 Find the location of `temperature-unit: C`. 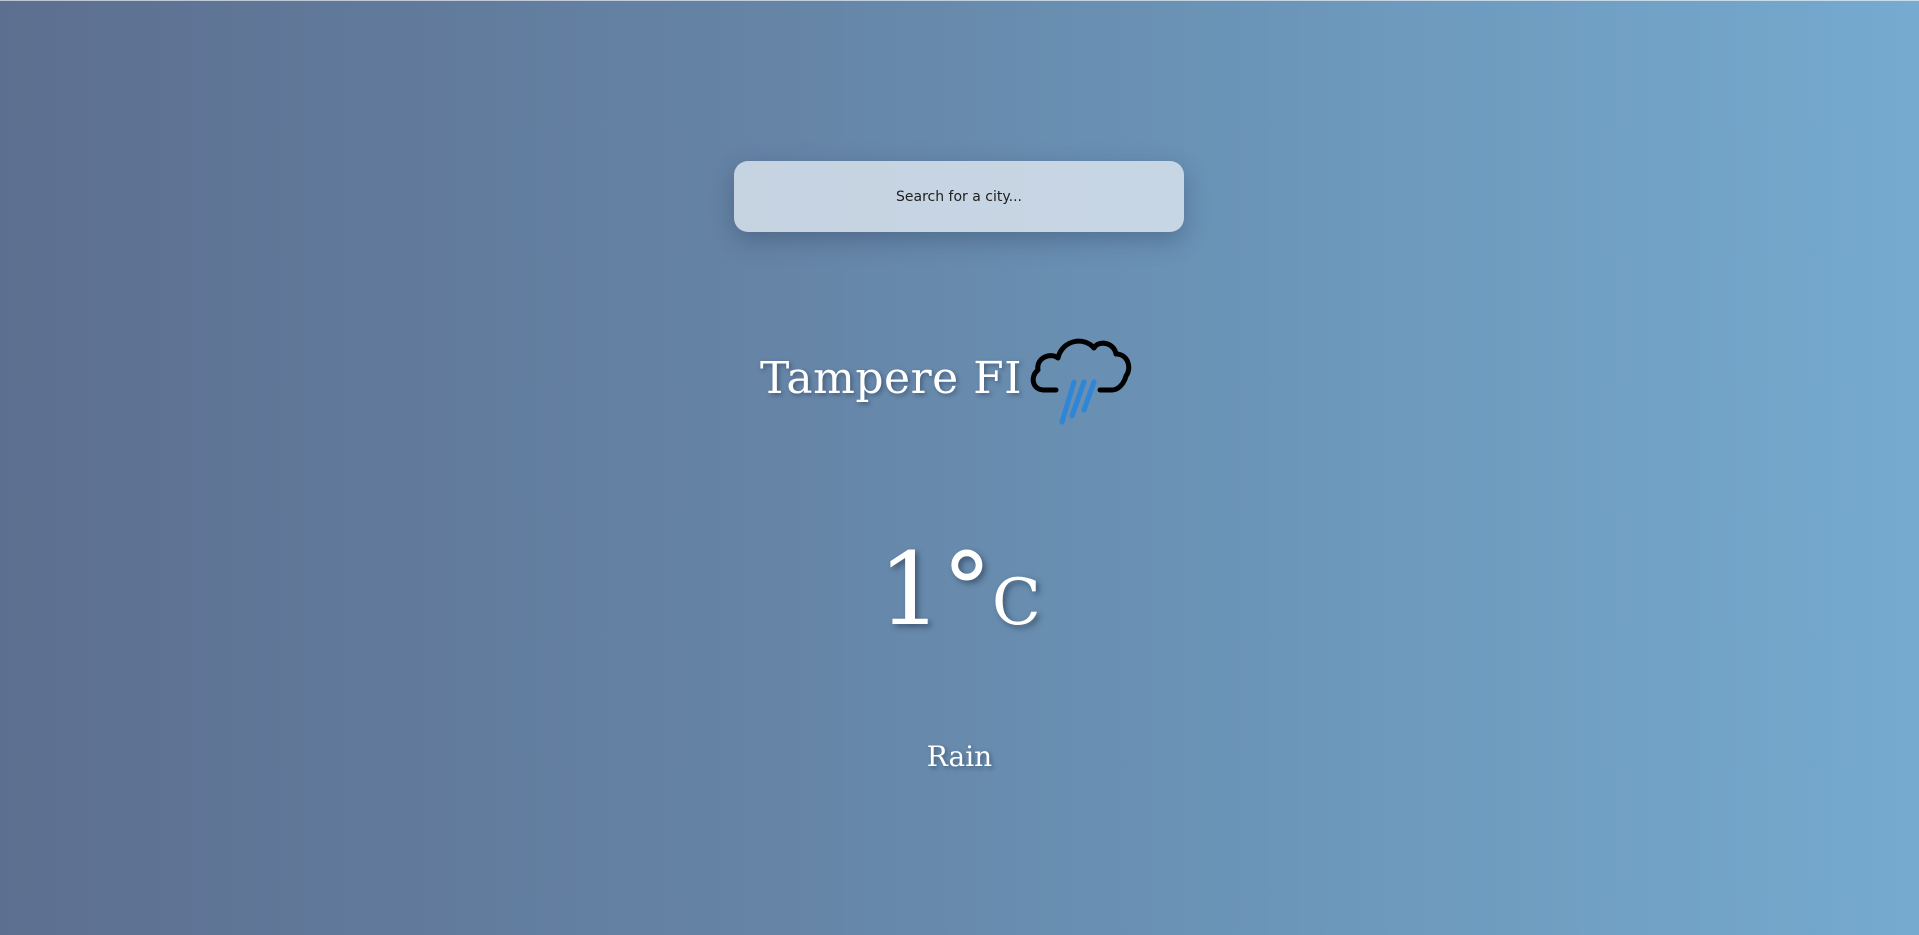

temperature-unit: C is located at coordinates (1016, 603).